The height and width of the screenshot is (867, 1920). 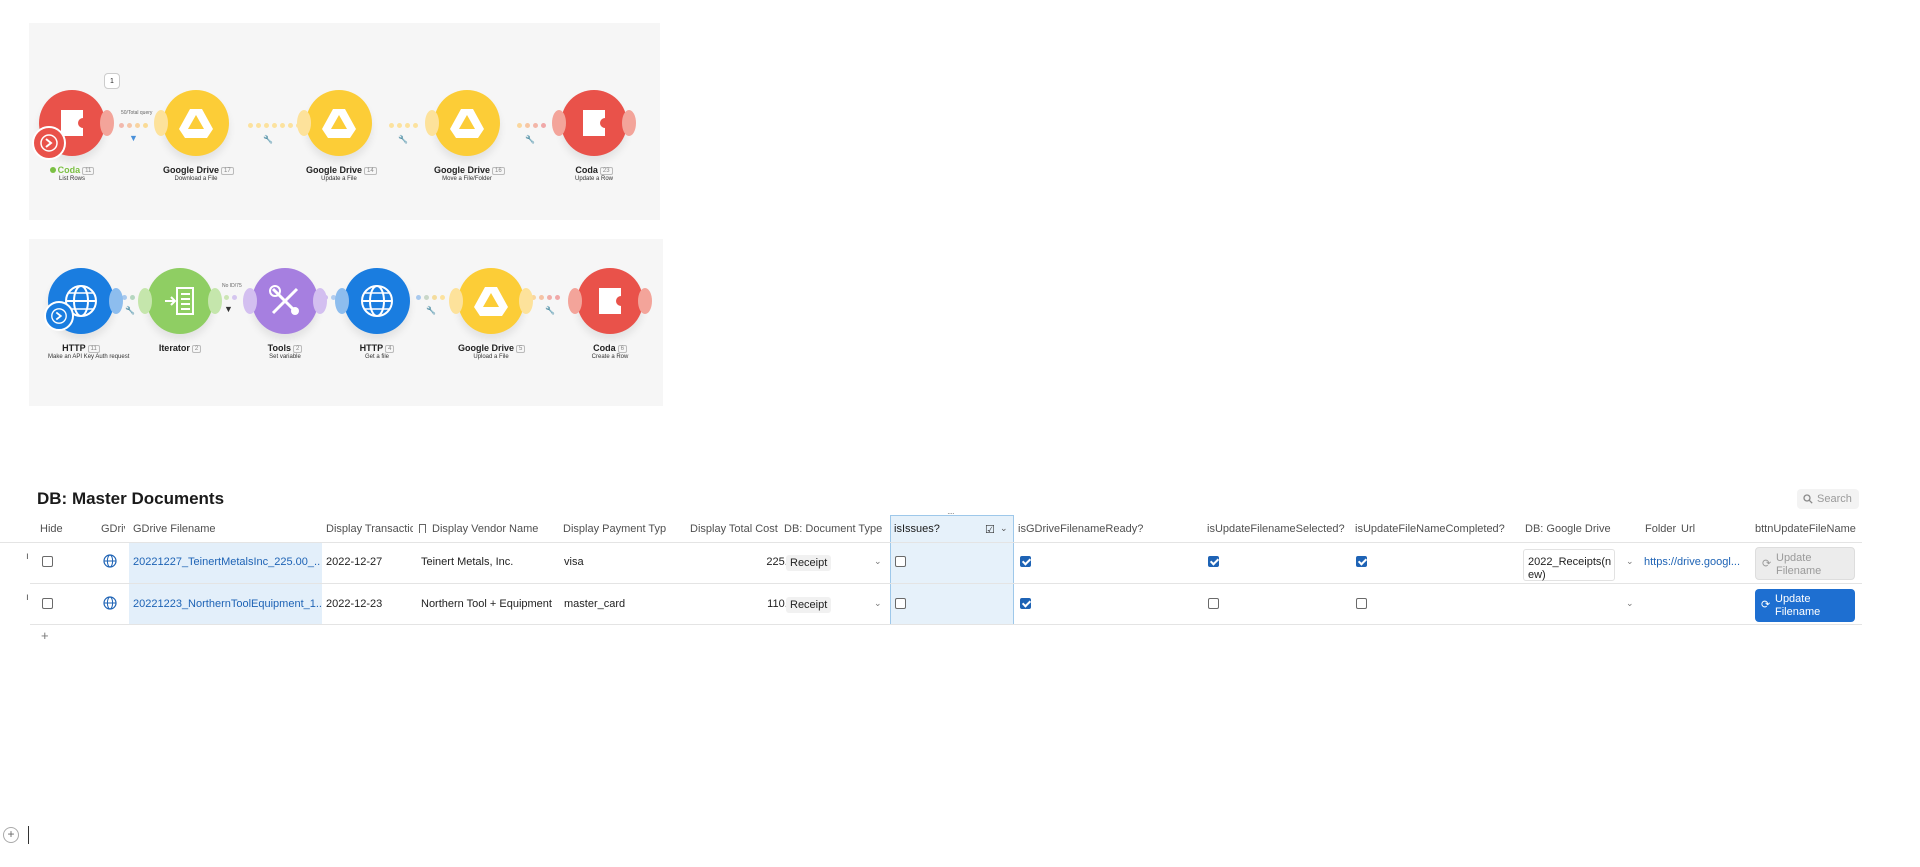 I want to click on module-google-drive-download: Google Drive 17 Download a File, so click(x=194, y=136).